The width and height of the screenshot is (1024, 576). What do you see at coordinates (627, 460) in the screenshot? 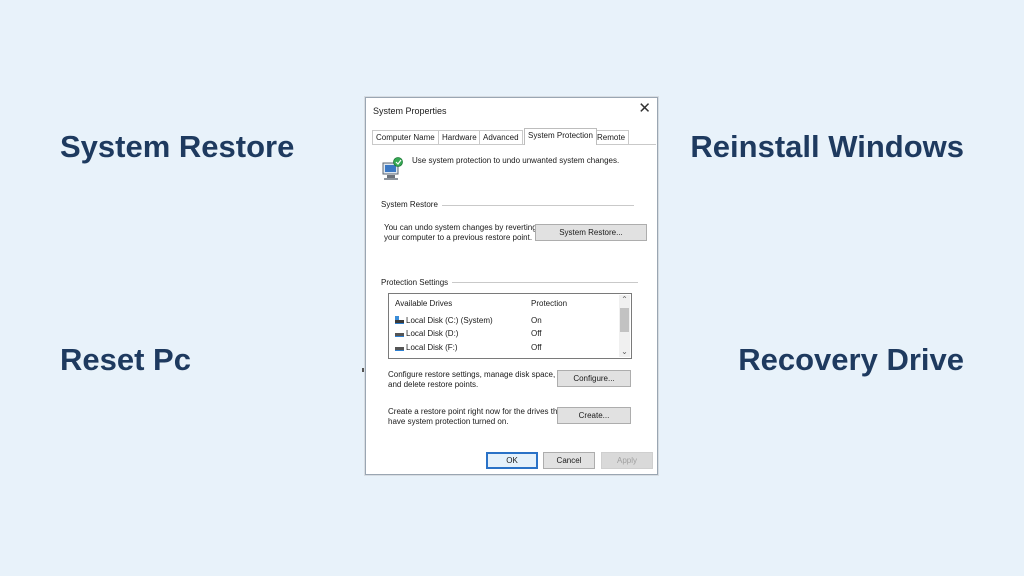
I see `apply-button: Apply` at bounding box center [627, 460].